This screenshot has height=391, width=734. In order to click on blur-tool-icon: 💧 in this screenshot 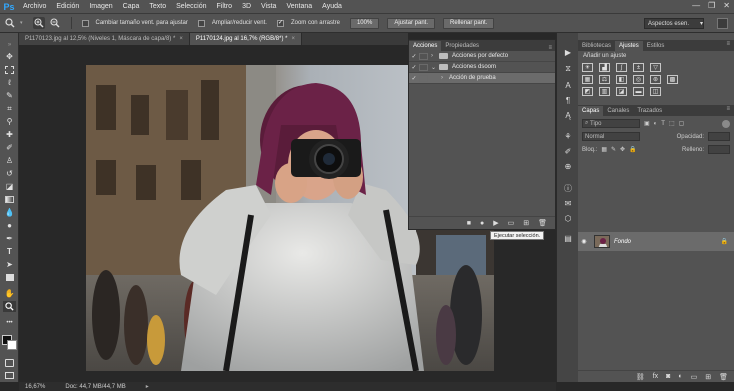, I will do `click(9, 212)`.